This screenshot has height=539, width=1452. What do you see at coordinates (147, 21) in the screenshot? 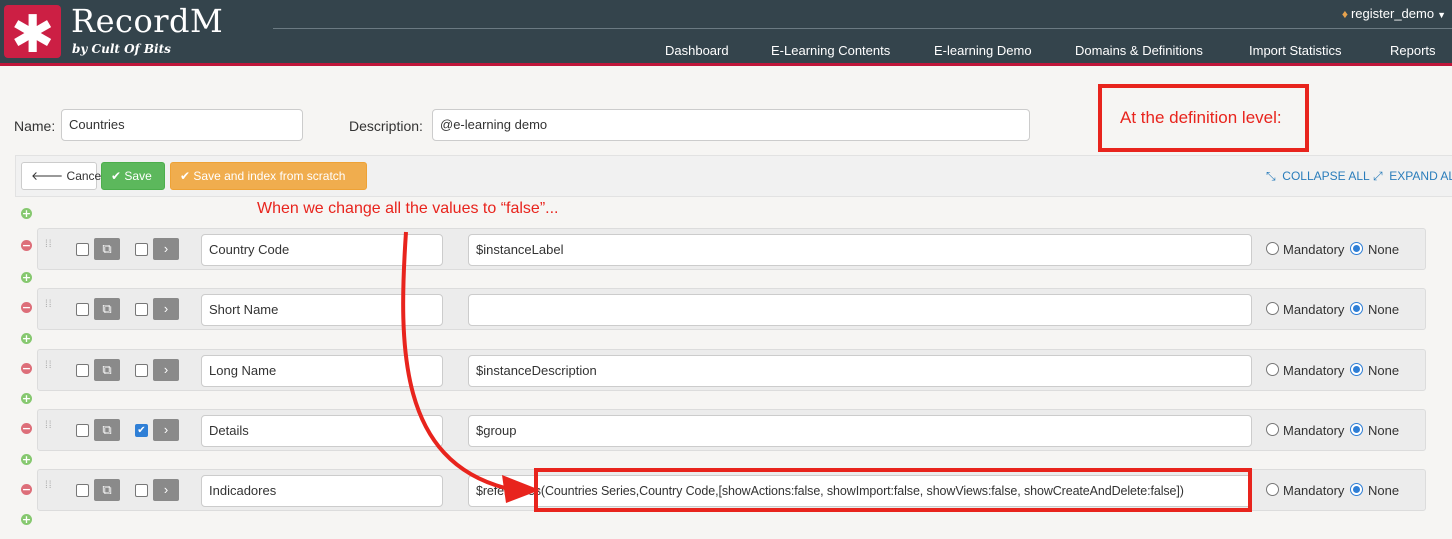
I see `brand-title: RecordM` at bounding box center [147, 21].